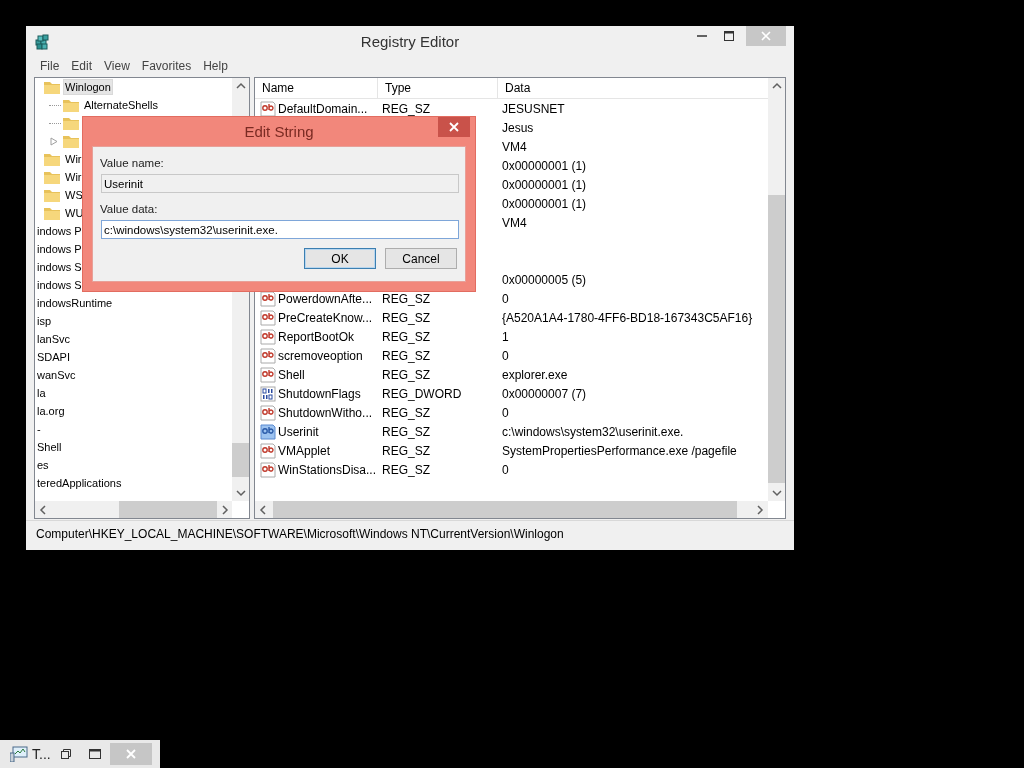 Image resolution: width=1024 pixels, height=768 pixels. I want to click on value-data: 0x00000007 (7), so click(544, 393).